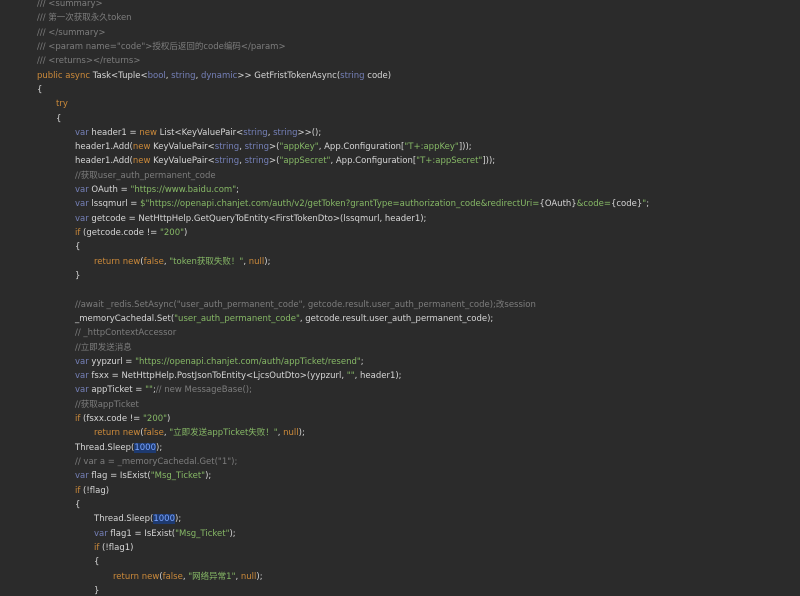 This screenshot has width=800, height=596. Describe the element at coordinates (62, 104) in the screenshot. I see `keyword-token: try` at that location.